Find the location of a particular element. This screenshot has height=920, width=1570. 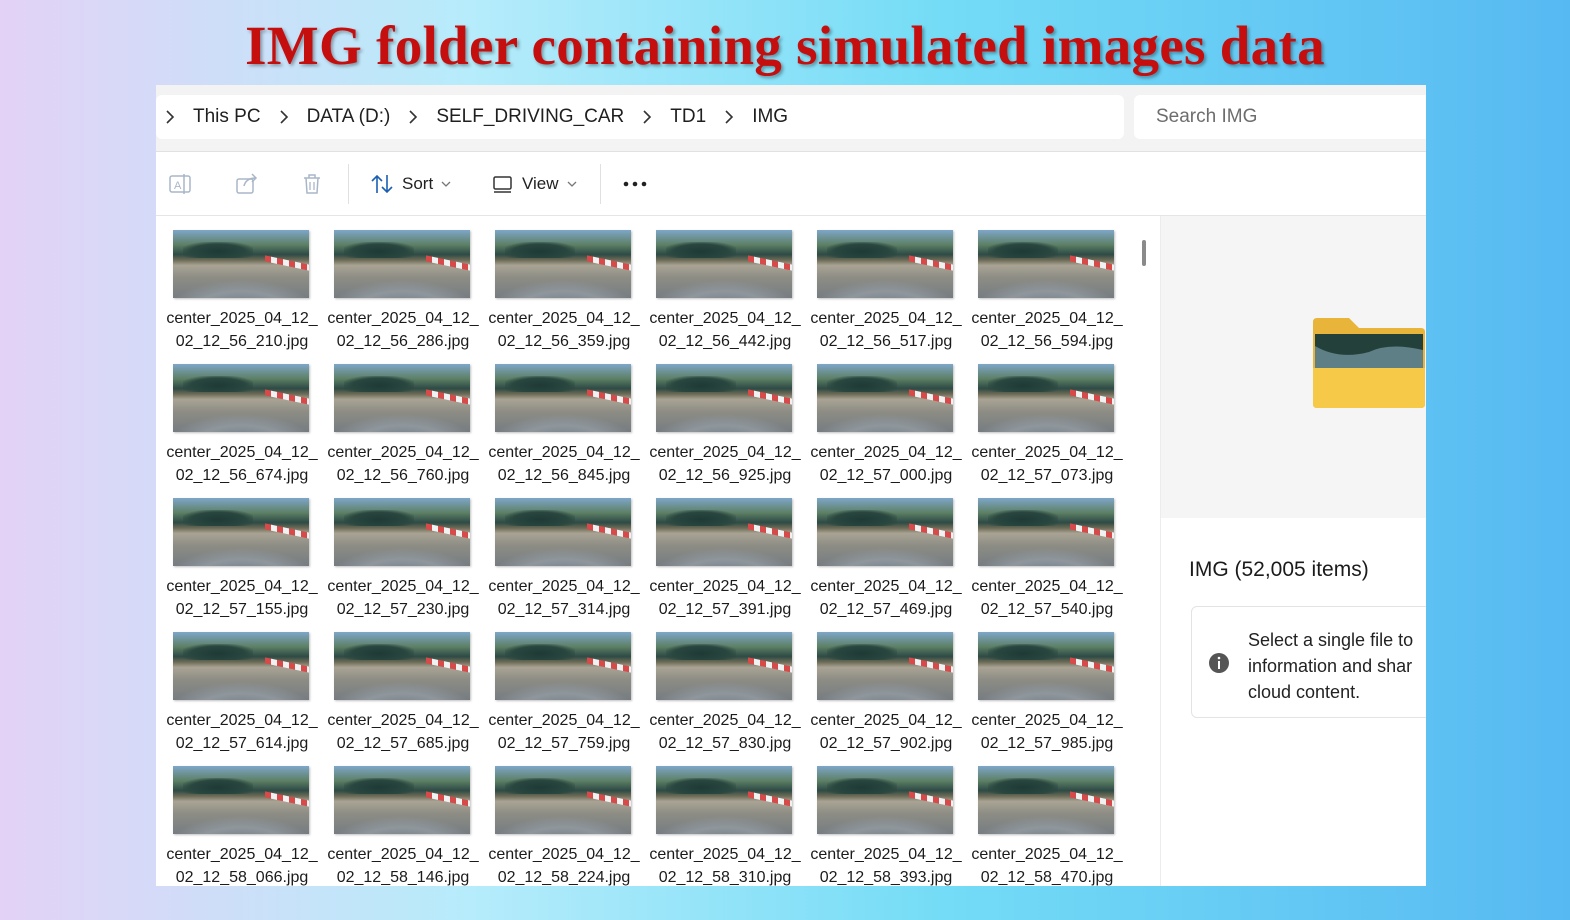

breadcrumb-item-td1: TD1 is located at coordinates (688, 117).